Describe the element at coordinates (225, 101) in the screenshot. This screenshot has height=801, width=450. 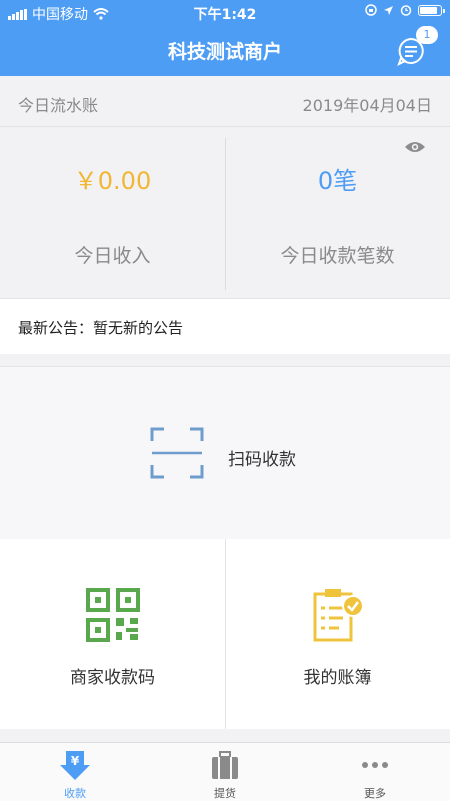
I see `daily-summary-row: 今日流水账 2019年04月04日` at that location.